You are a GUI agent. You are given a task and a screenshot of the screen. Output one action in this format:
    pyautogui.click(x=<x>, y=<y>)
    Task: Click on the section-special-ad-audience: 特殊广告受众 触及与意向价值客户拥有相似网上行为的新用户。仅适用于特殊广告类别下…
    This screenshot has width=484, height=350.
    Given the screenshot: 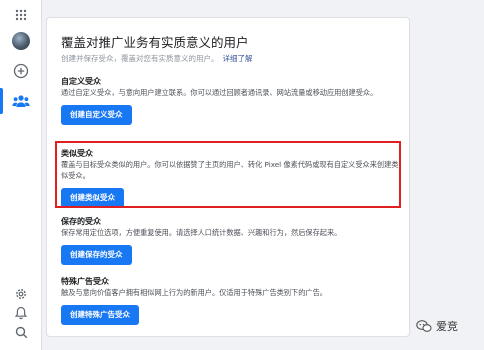 What is the action you would take?
    pyautogui.click(x=233, y=300)
    